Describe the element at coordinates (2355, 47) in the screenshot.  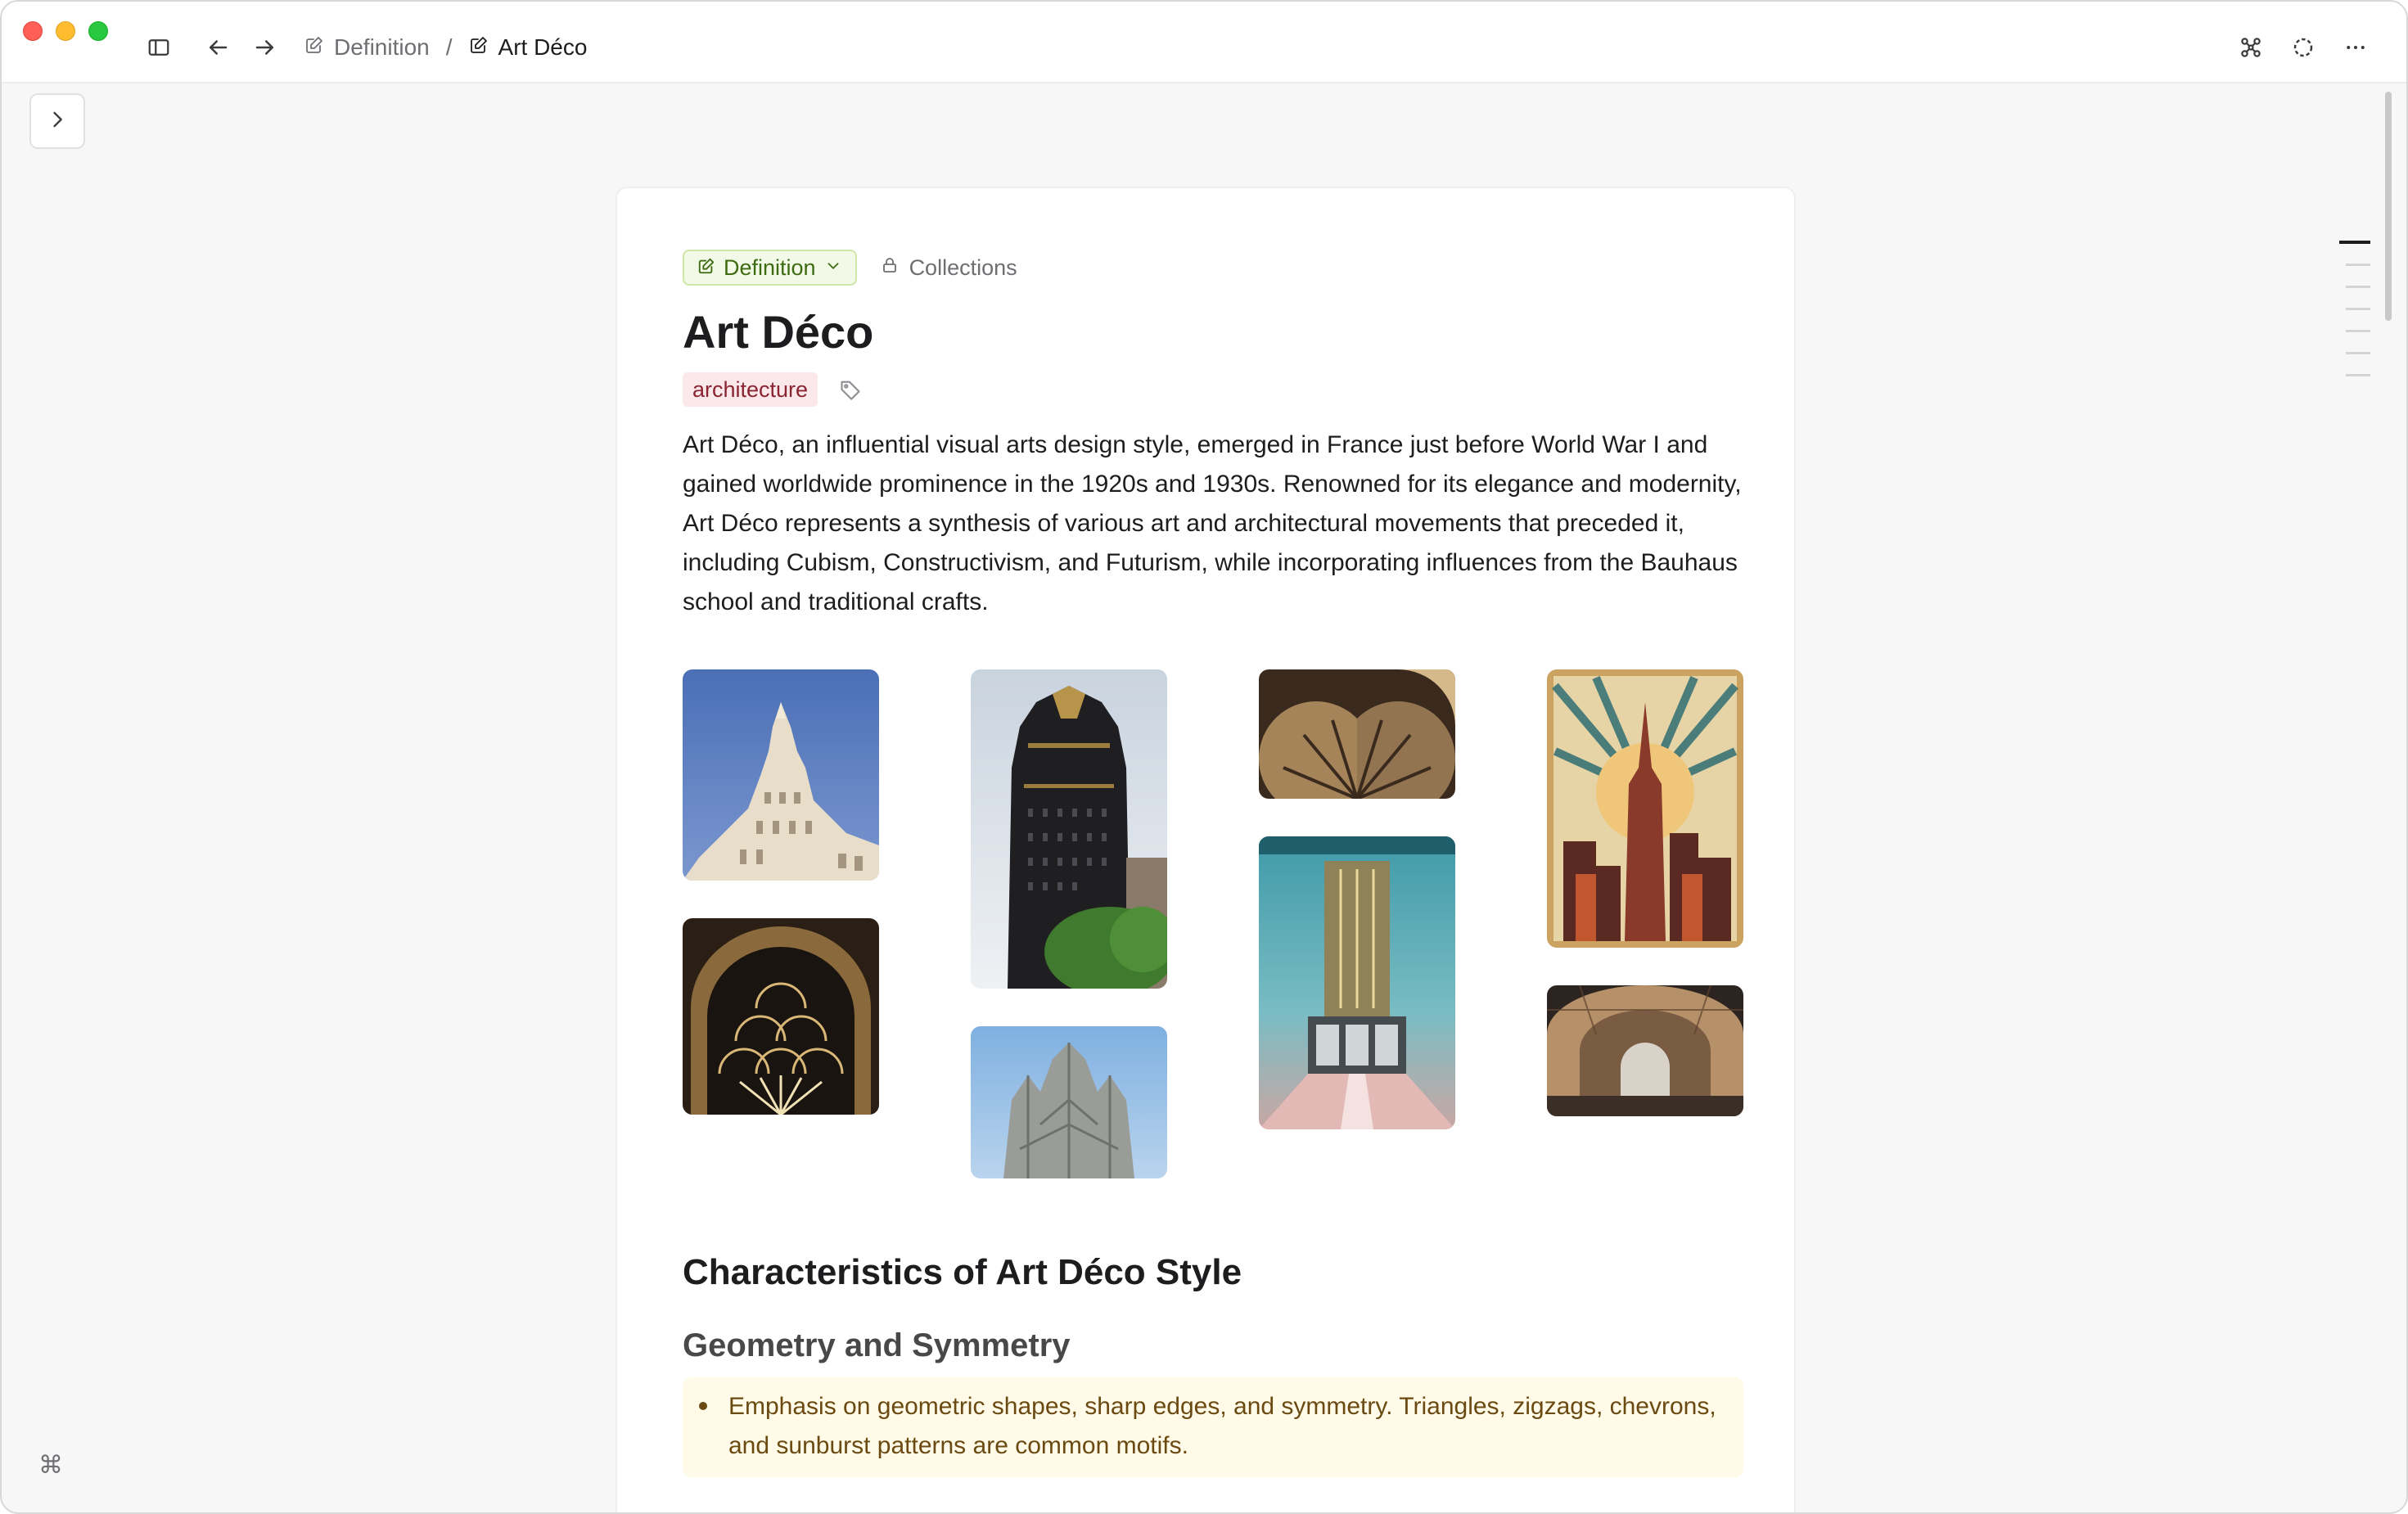
I see `more-options-icon` at that location.